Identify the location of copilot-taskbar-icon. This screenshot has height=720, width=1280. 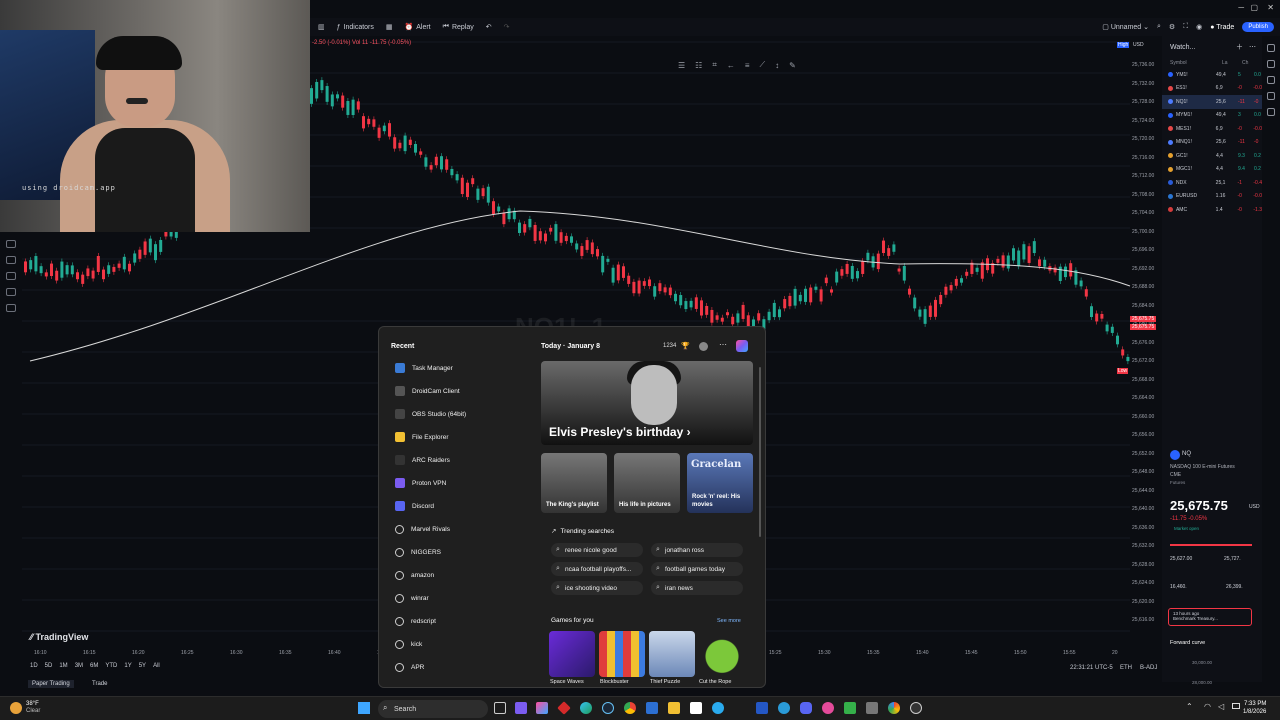
(542, 708).